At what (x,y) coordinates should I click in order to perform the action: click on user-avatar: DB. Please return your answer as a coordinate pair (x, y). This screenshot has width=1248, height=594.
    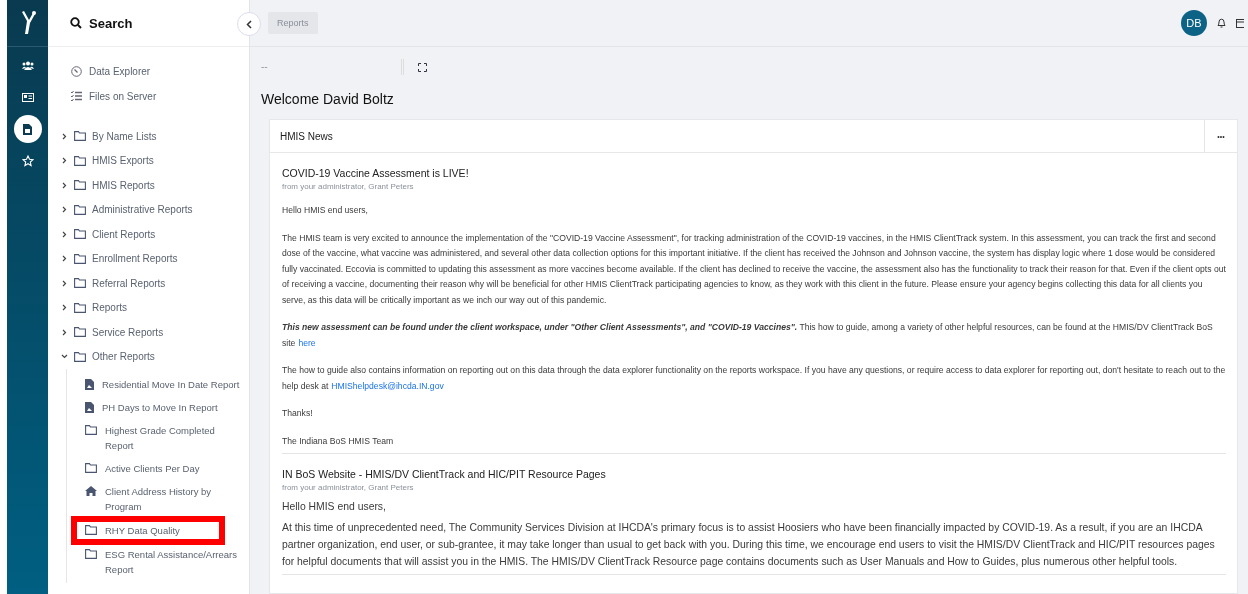
    Looking at the image, I should click on (1194, 23).